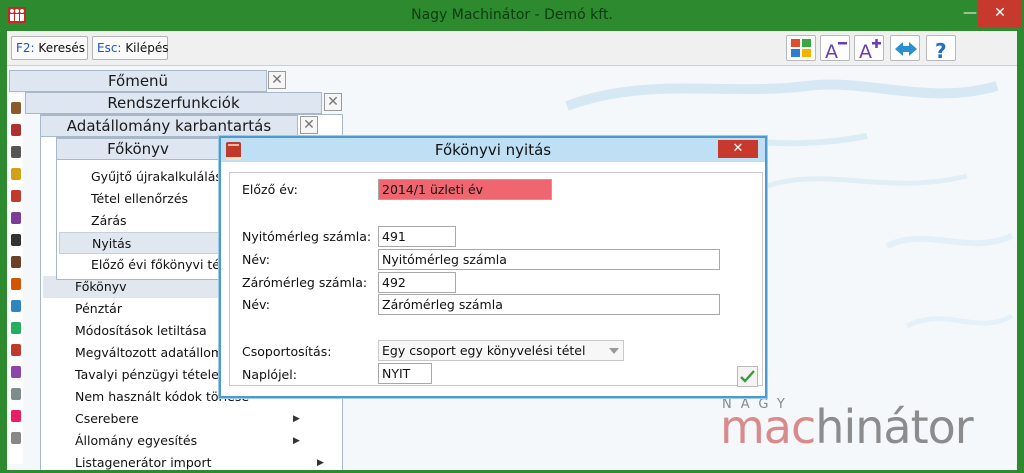  I want to click on help-icon: ?, so click(941, 49).